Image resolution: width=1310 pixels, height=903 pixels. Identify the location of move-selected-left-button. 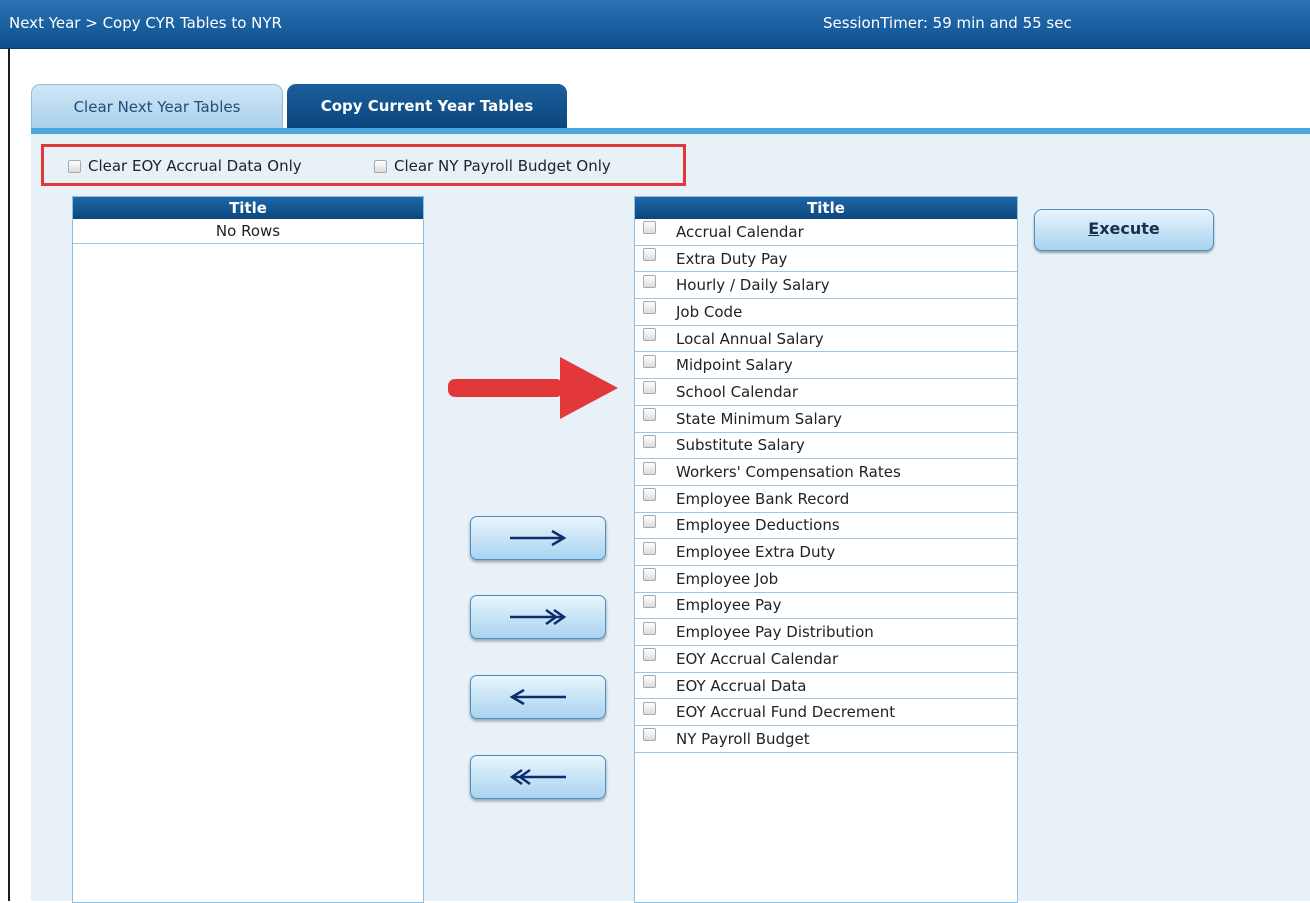
(538, 697).